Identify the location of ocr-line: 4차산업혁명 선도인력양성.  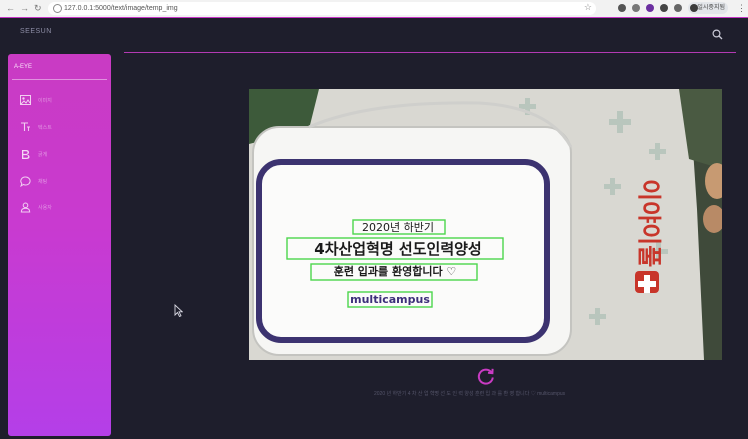
(397, 249).